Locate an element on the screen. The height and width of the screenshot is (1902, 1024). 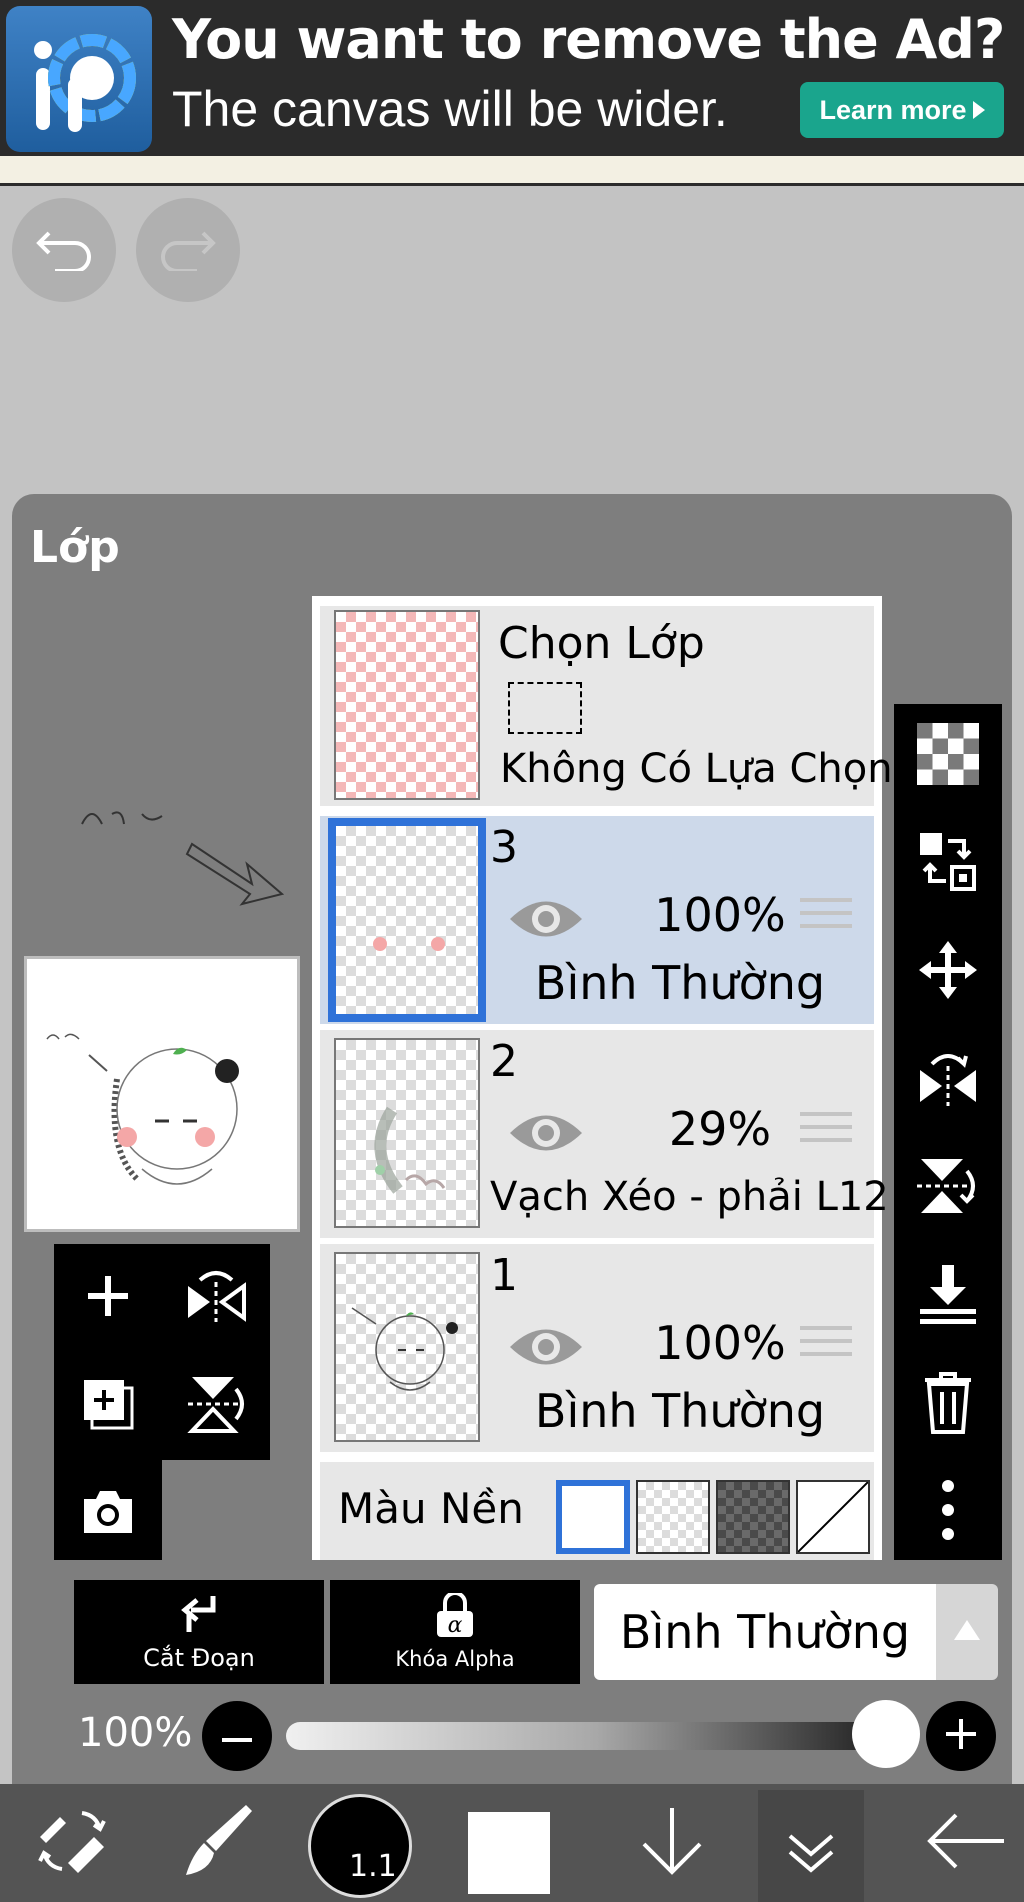
dashed-selection-icon is located at coordinates (545, 708).